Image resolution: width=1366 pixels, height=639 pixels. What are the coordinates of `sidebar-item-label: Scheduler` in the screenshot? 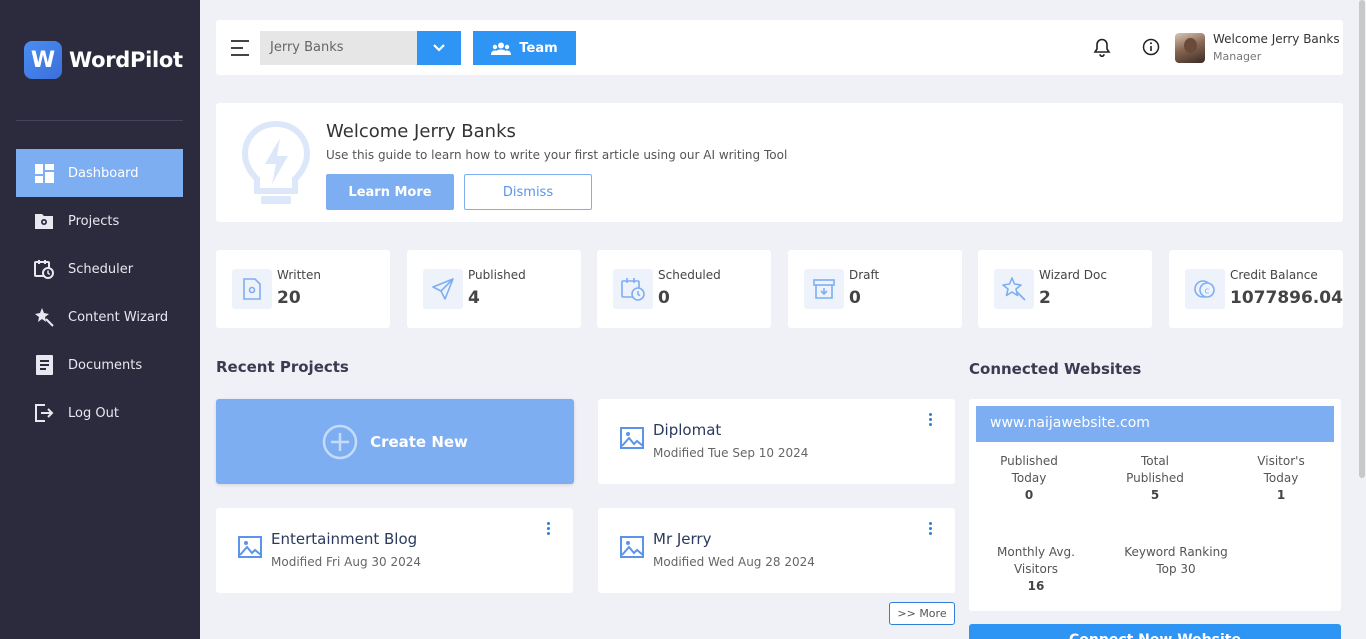 It's located at (101, 269).